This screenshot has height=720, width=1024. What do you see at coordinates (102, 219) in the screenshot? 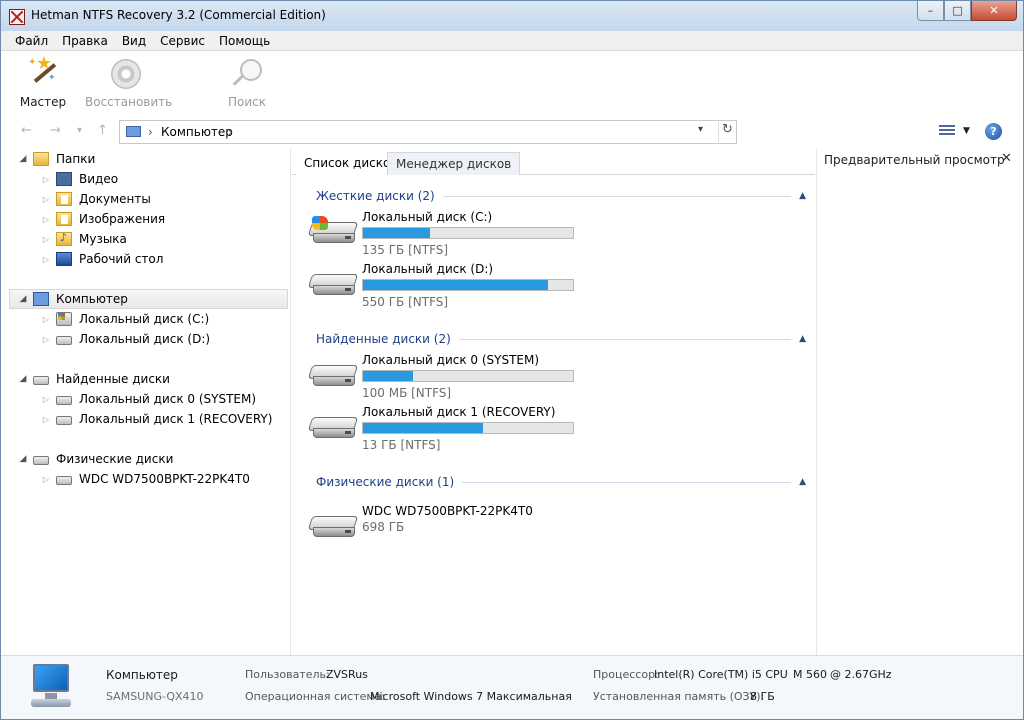
I see `tree-item-images: ▷ Изображения` at bounding box center [102, 219].